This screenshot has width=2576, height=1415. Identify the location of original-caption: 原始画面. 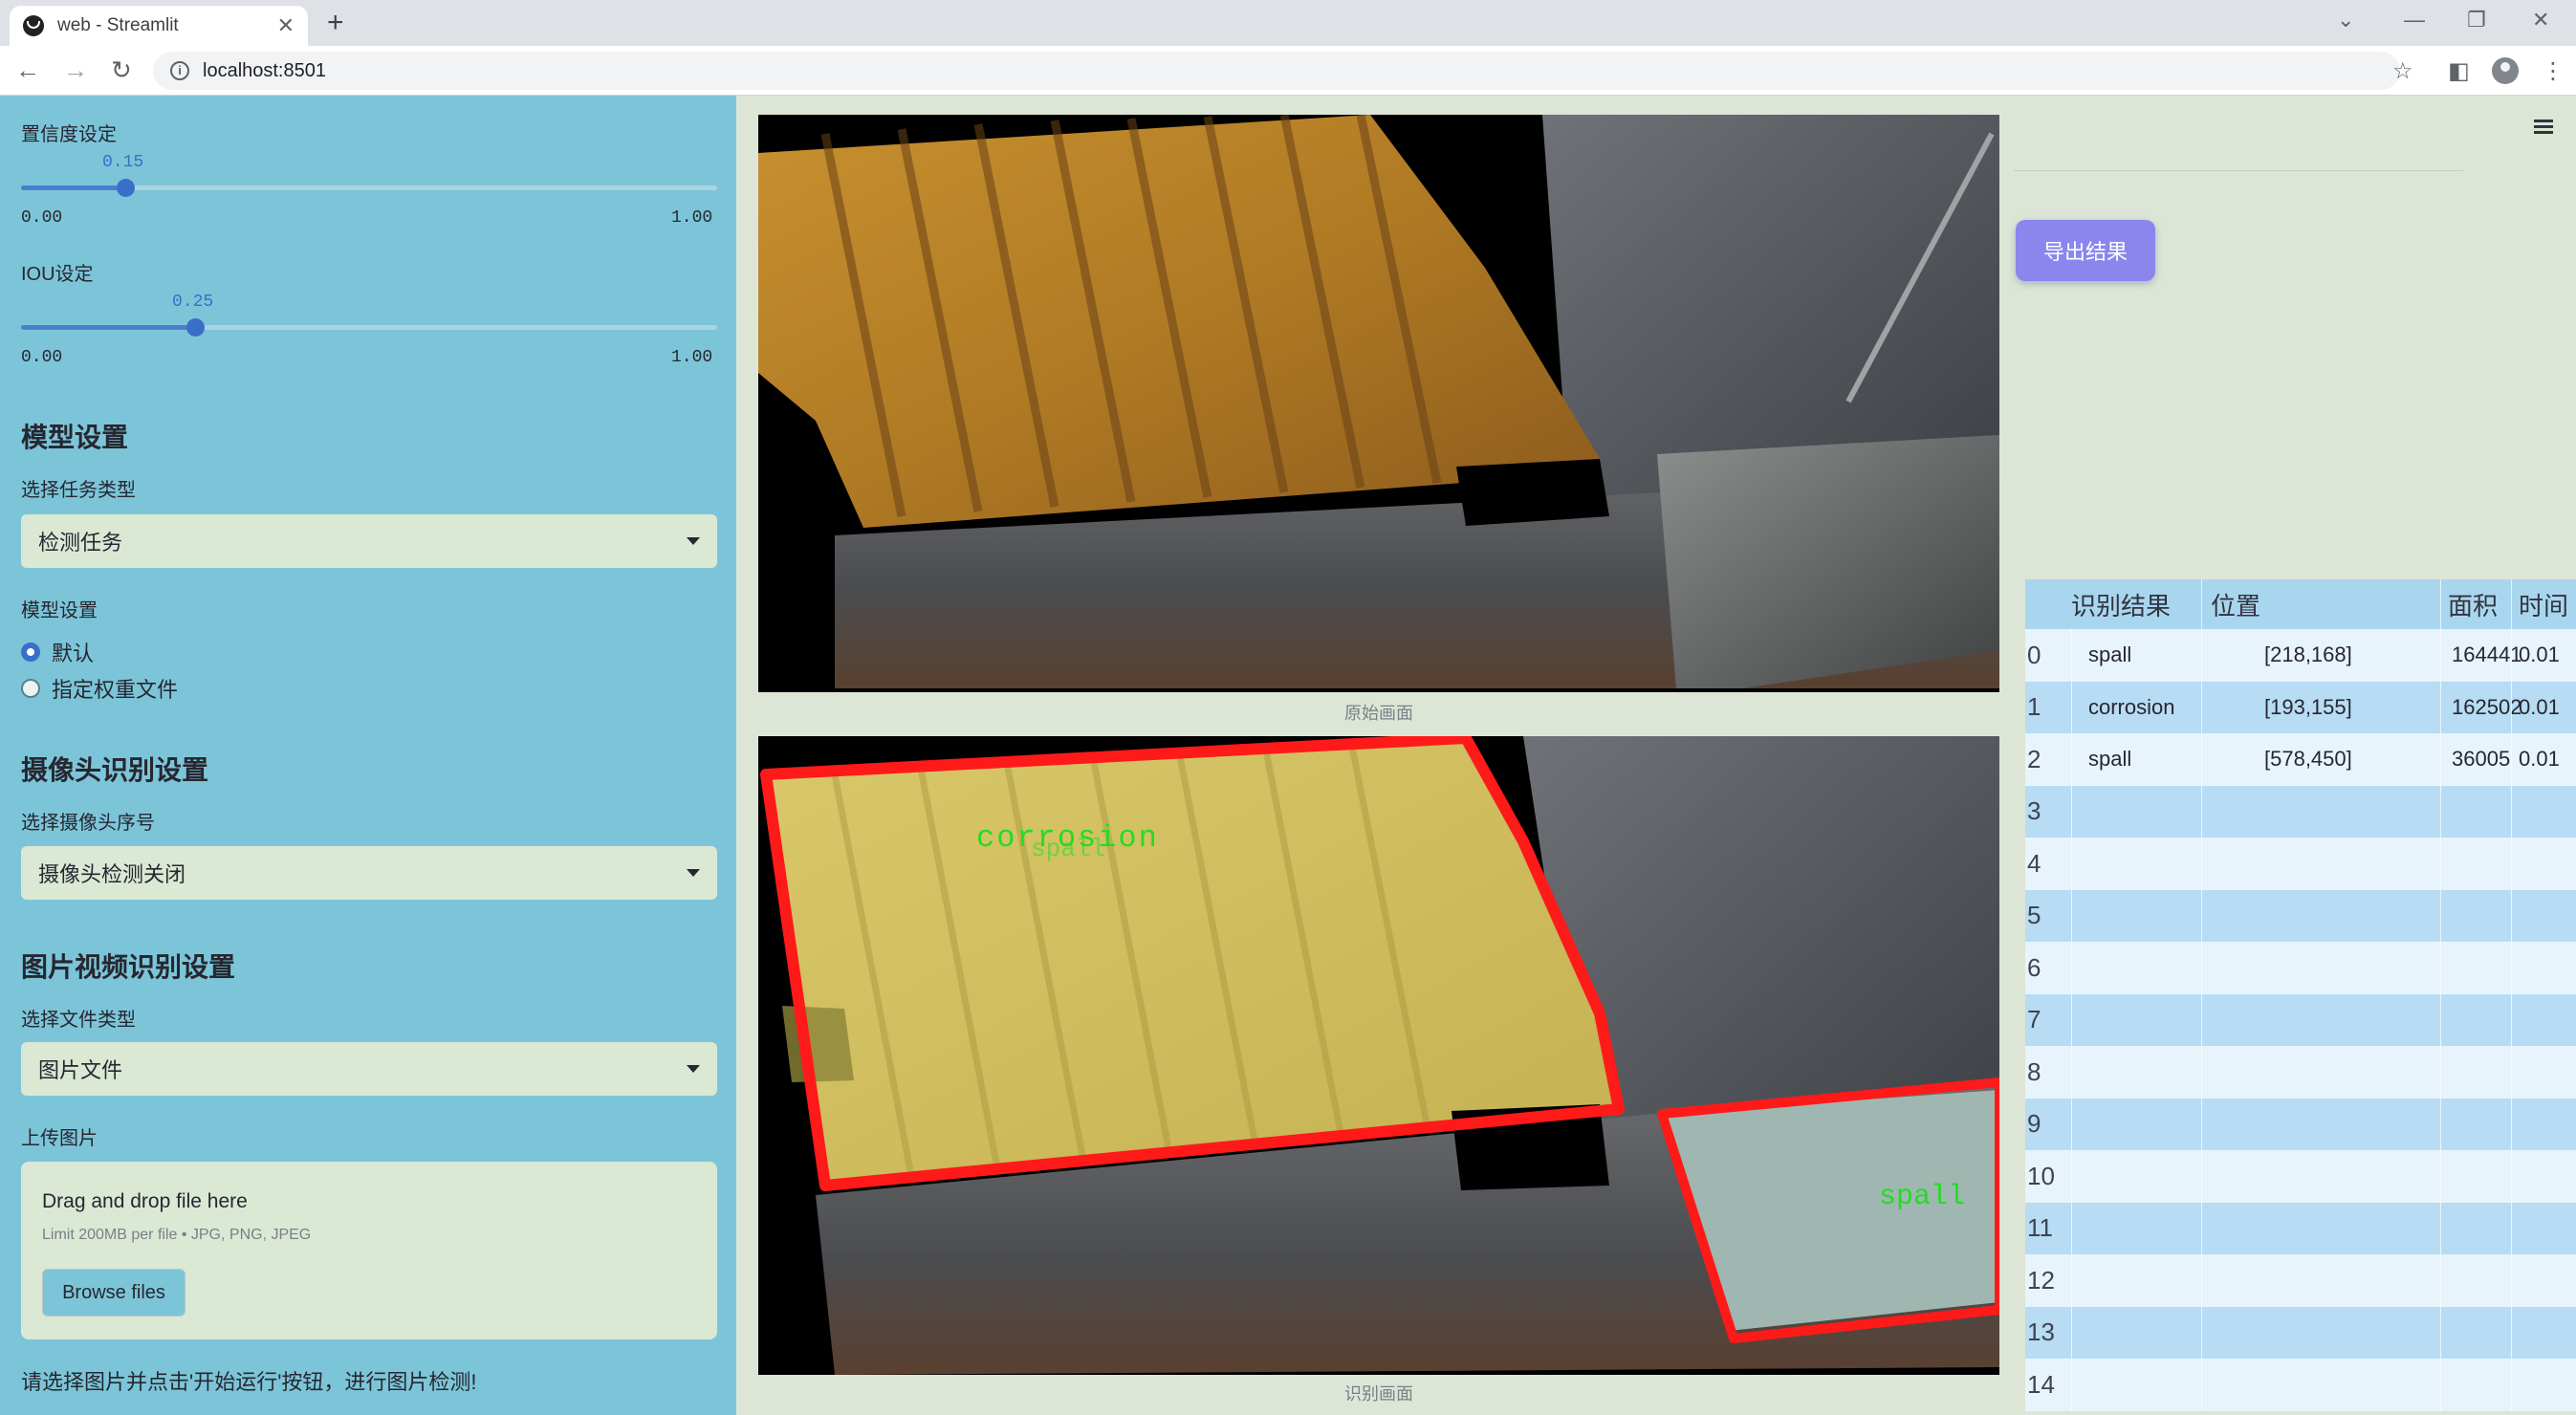
(1378, 713).